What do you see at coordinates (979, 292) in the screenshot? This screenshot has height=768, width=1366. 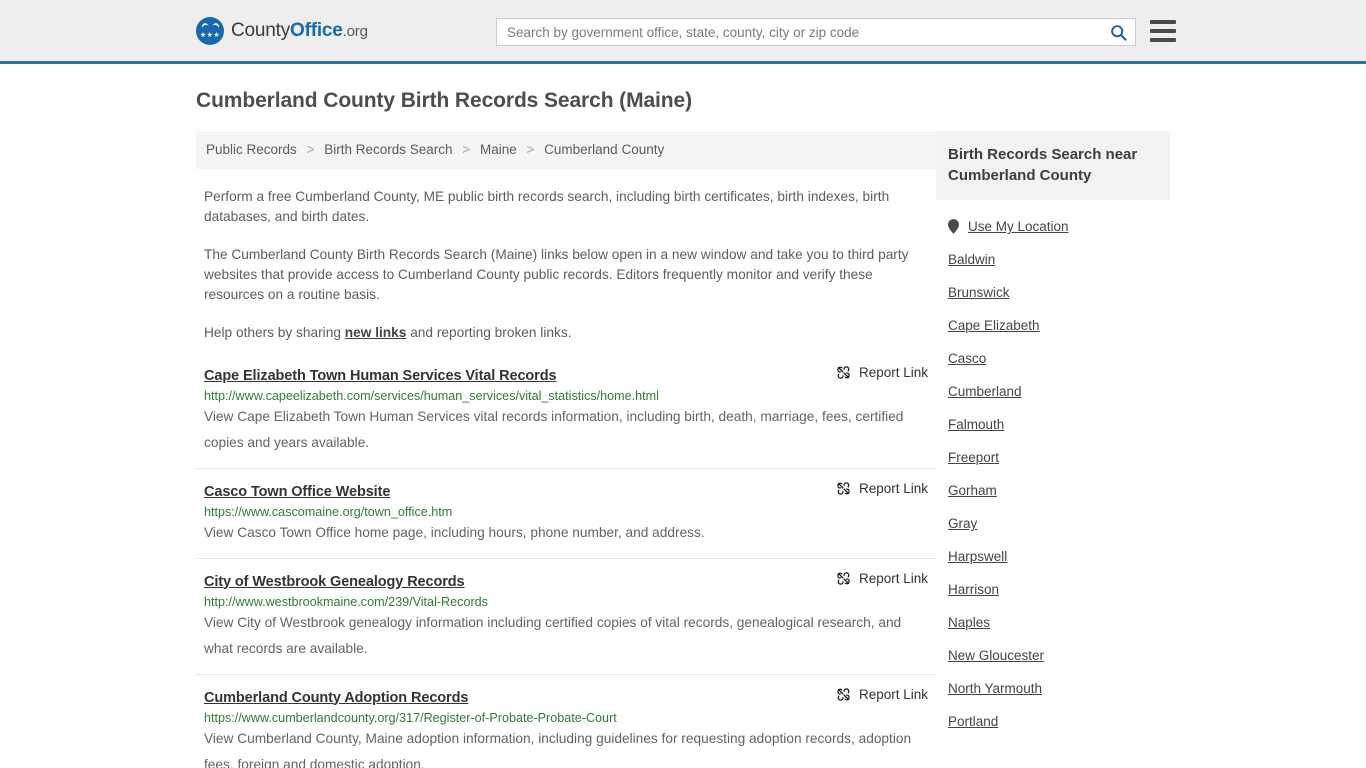 I see `sidebar-link-label: Brunswick` at bounding box center [979, 292].